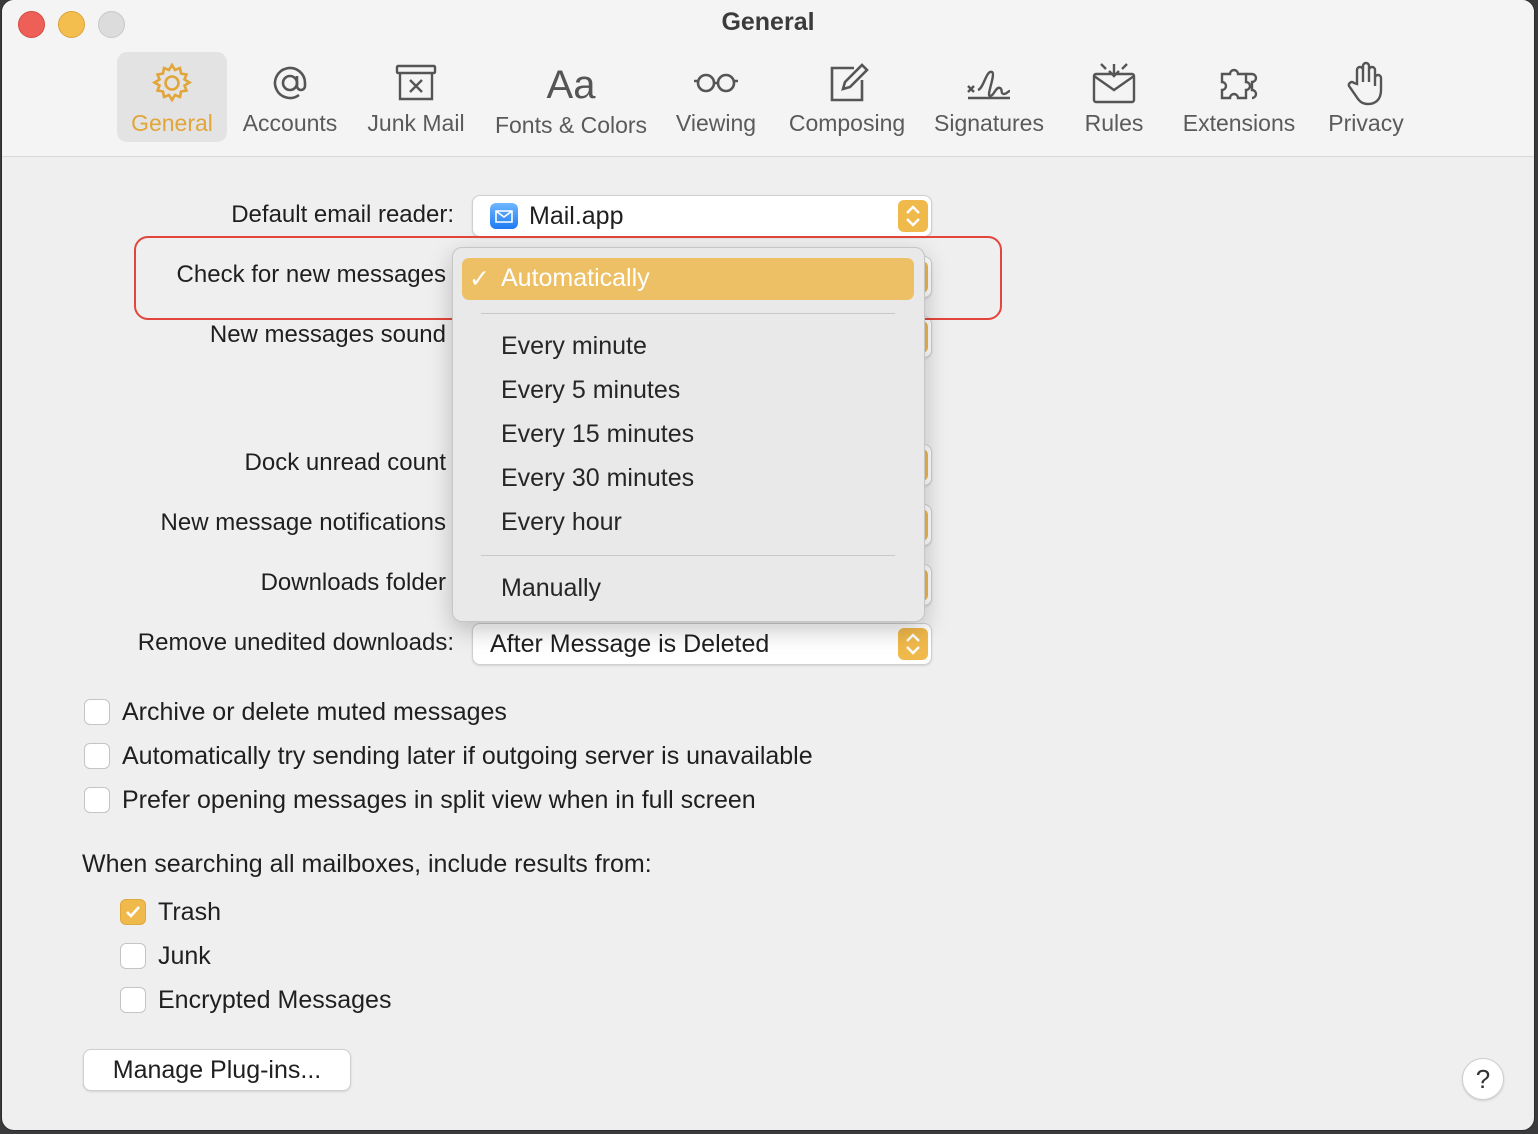  Describe the element at coordinates (847, 123) in the screenshot. I see `tab-label: Composing` at that location.